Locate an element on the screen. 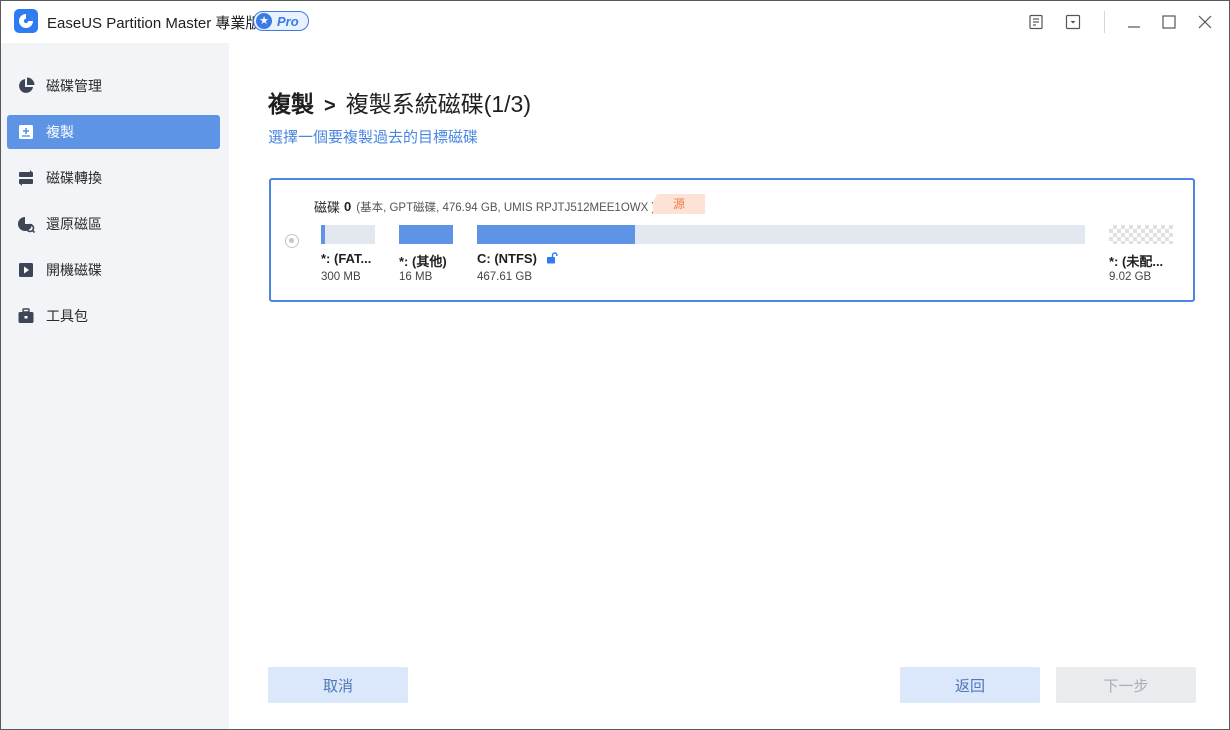 This screenshot has width=1230, height=730. partition-name: C: (NTFS) is located at coordinates (517, 259).